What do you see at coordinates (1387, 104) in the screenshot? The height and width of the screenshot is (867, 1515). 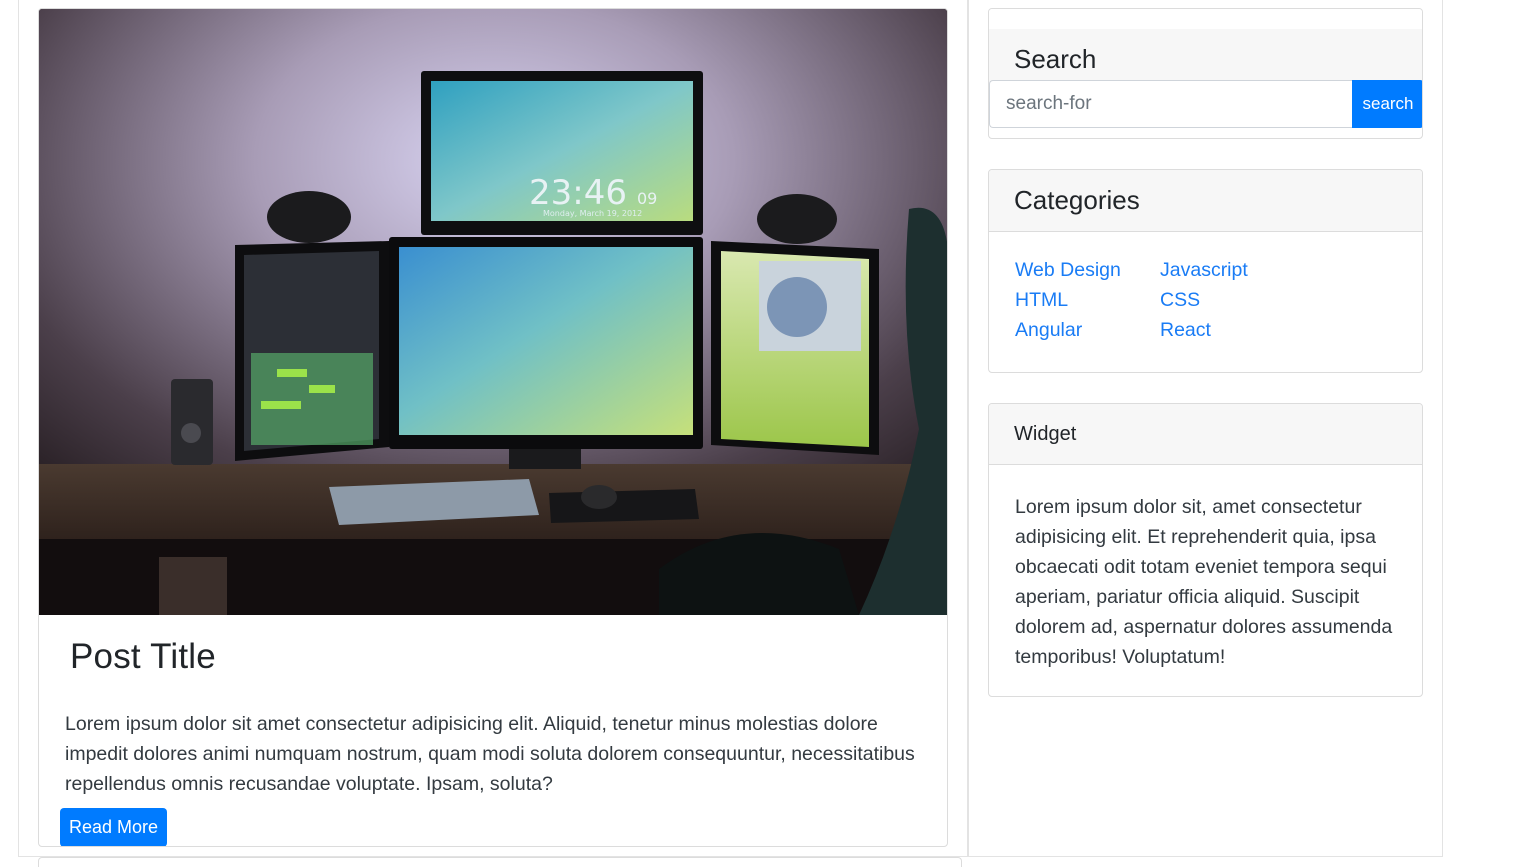 I see `search-button: search` at bounding box center [1387, 104].